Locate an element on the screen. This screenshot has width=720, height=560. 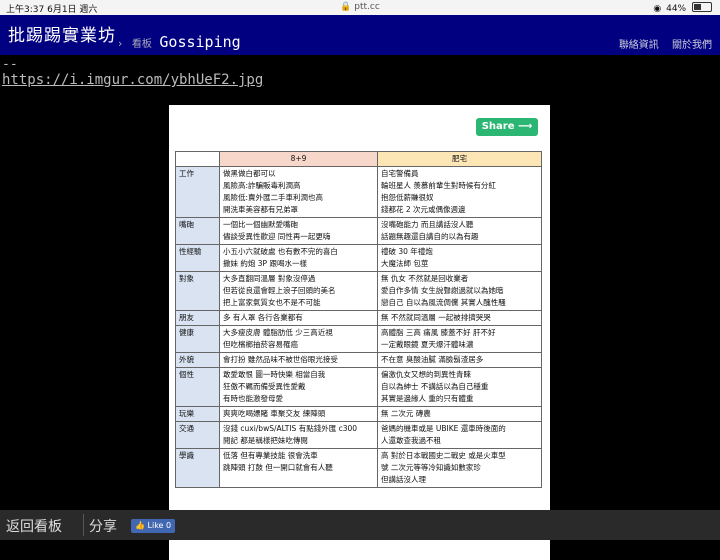
contact-link: 聯絡資訊 is located at coordinates (639, 45).